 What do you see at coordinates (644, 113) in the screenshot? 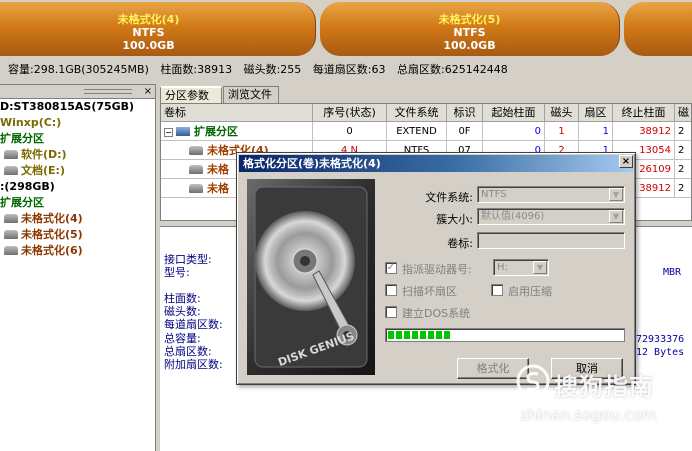
I see `col-header-end-cyl: 终止柱面` at bounding box center [644, 113].